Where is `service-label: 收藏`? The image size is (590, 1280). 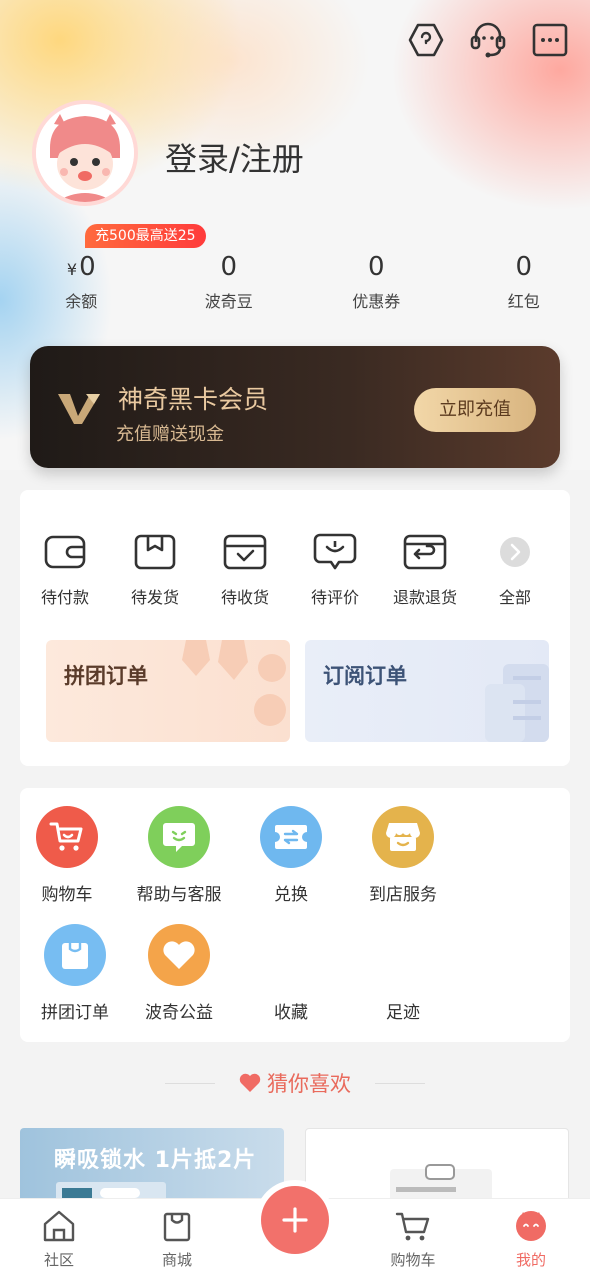
service-label: 收藏 is located at coordinates (291, 1013).